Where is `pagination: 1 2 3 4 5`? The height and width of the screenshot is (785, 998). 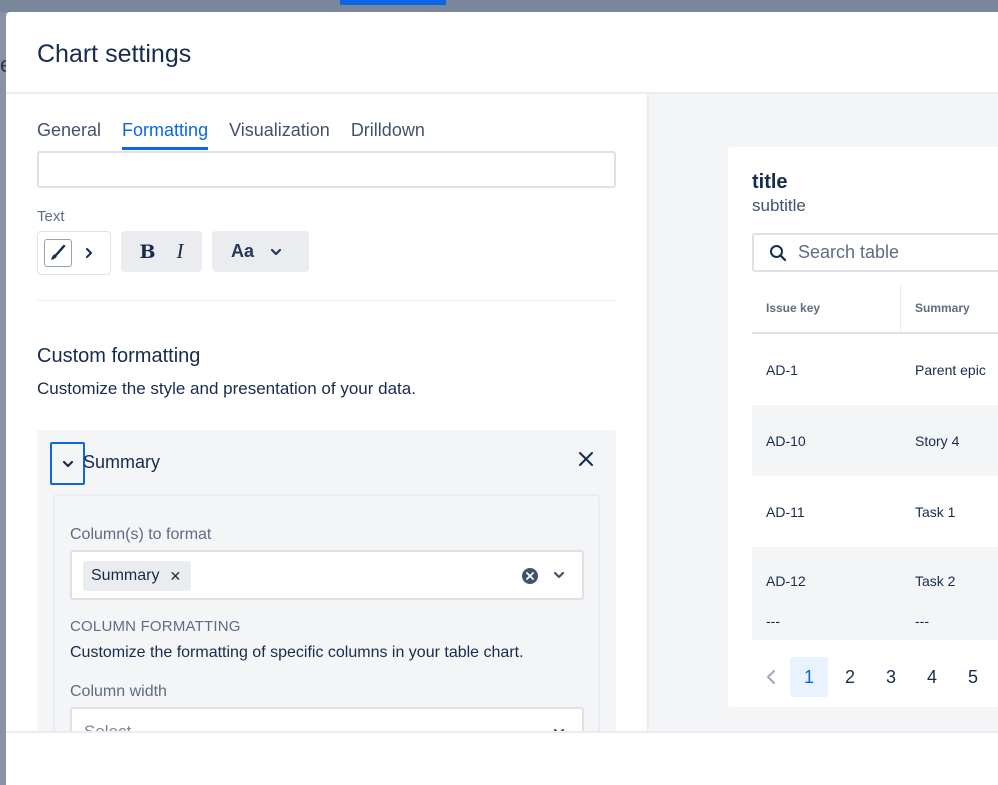
pagination: 1 2 3 4 5 is located at coordinates (873, 677).